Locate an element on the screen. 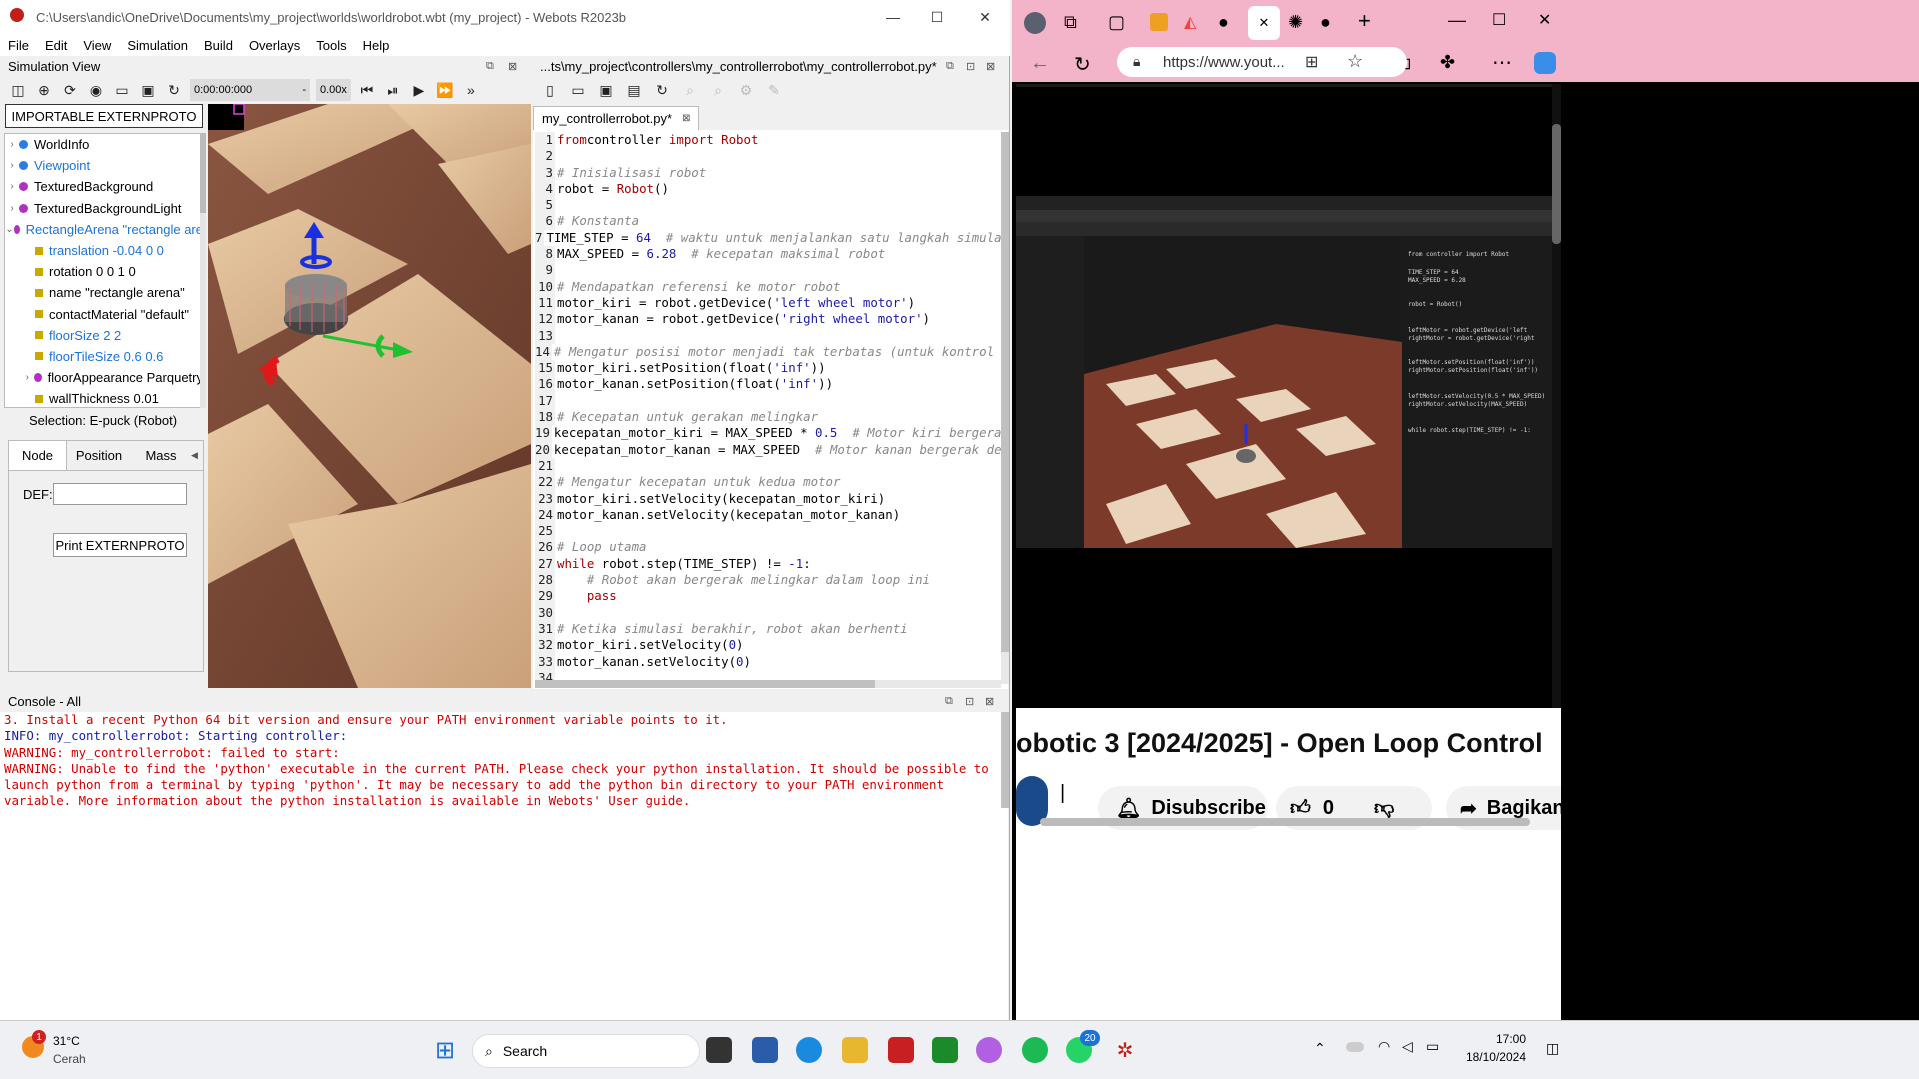 The image size is (1919, 1079). tree-scrollbar is located at coordinates (203, 270).